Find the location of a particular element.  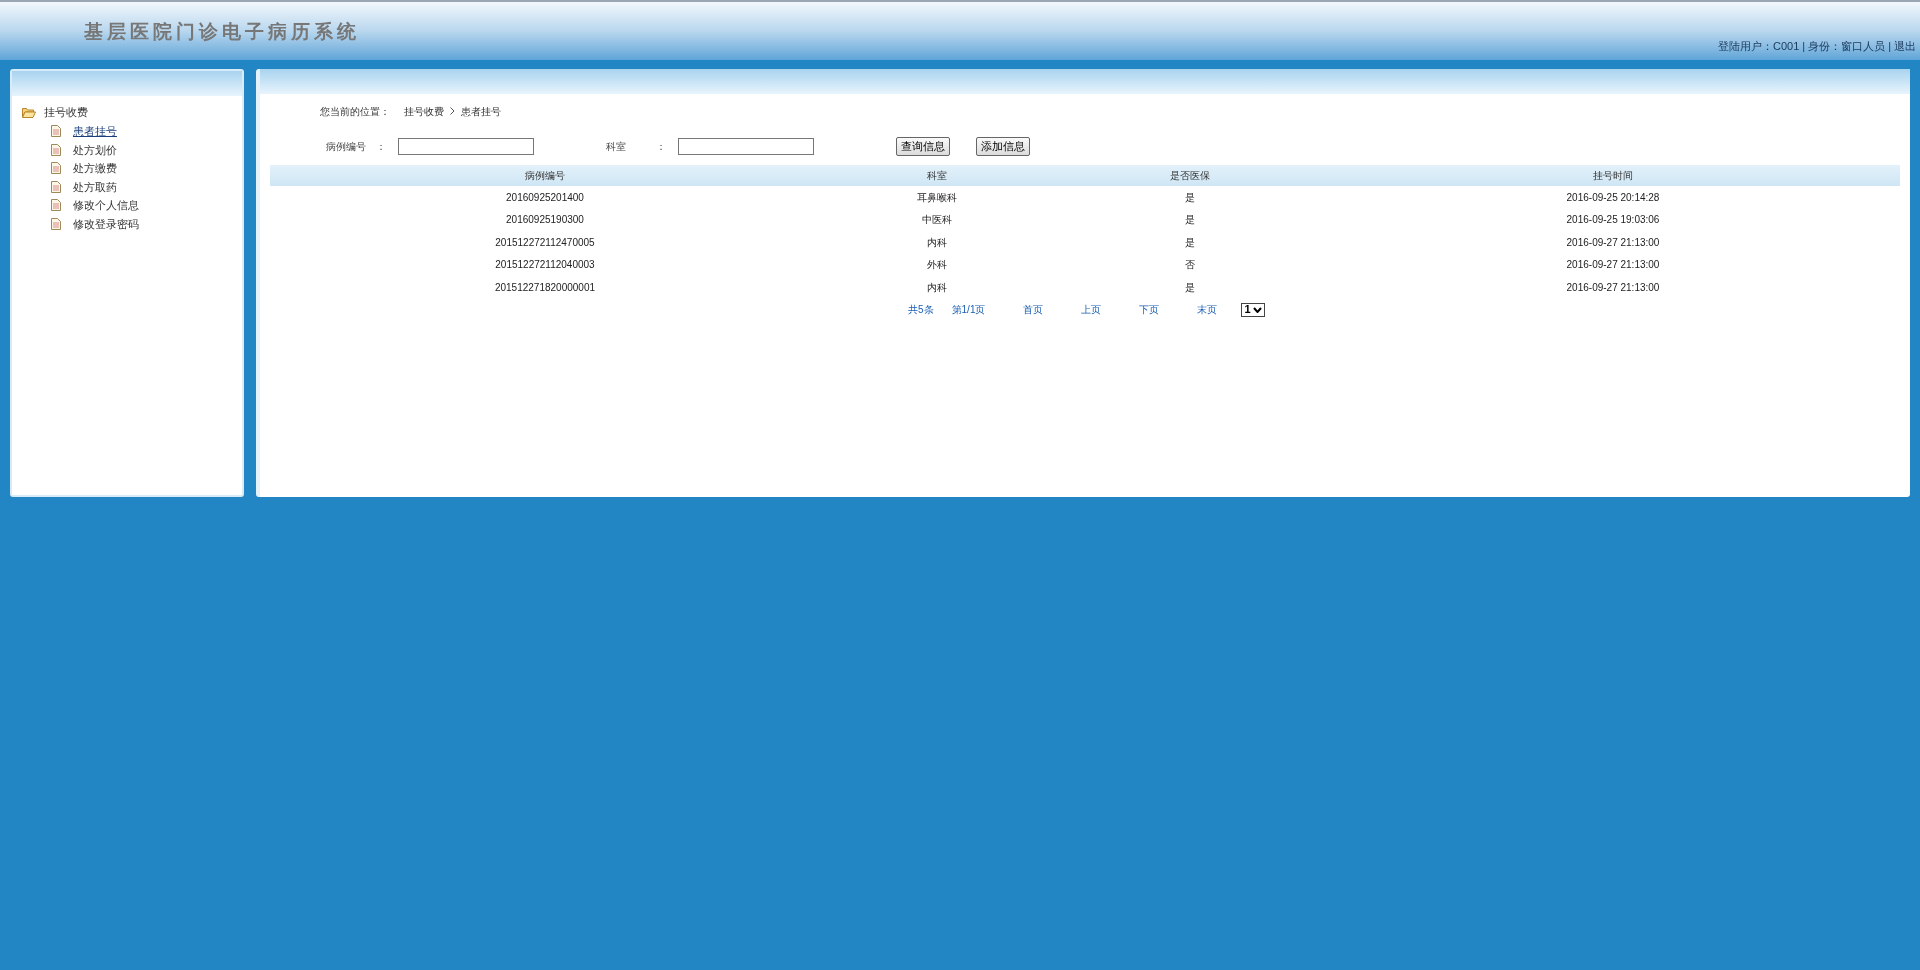

table-cell-text: 否 is located at coordinates (1190, 265).